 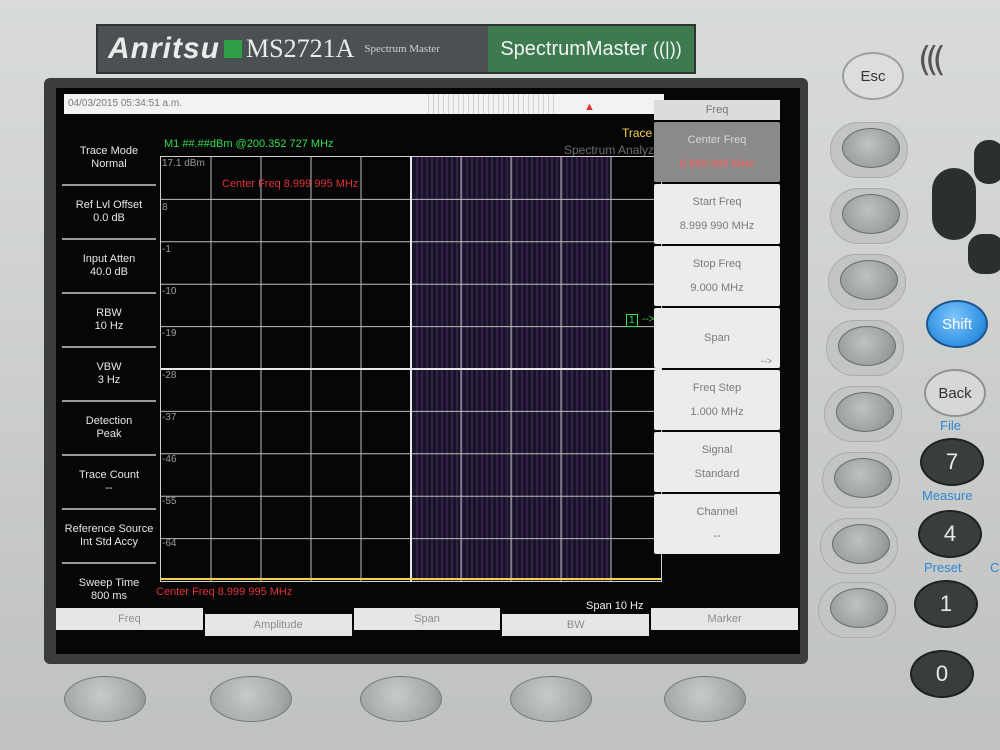 What do you see at coordinates (766, 361) in the screenshot?
I see `submenu-arrow-icon: -->` at bounding box center [766, 361].